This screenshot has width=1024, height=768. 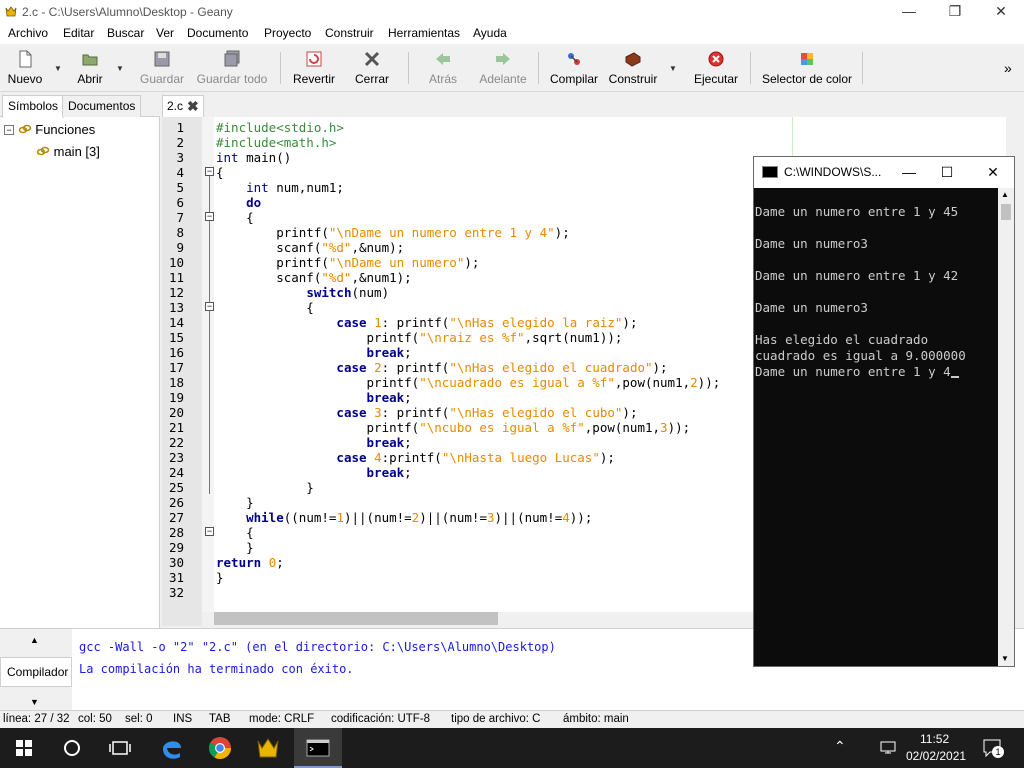 I want to click on menu-buscar: Buscar, so click(x=125, y=33).